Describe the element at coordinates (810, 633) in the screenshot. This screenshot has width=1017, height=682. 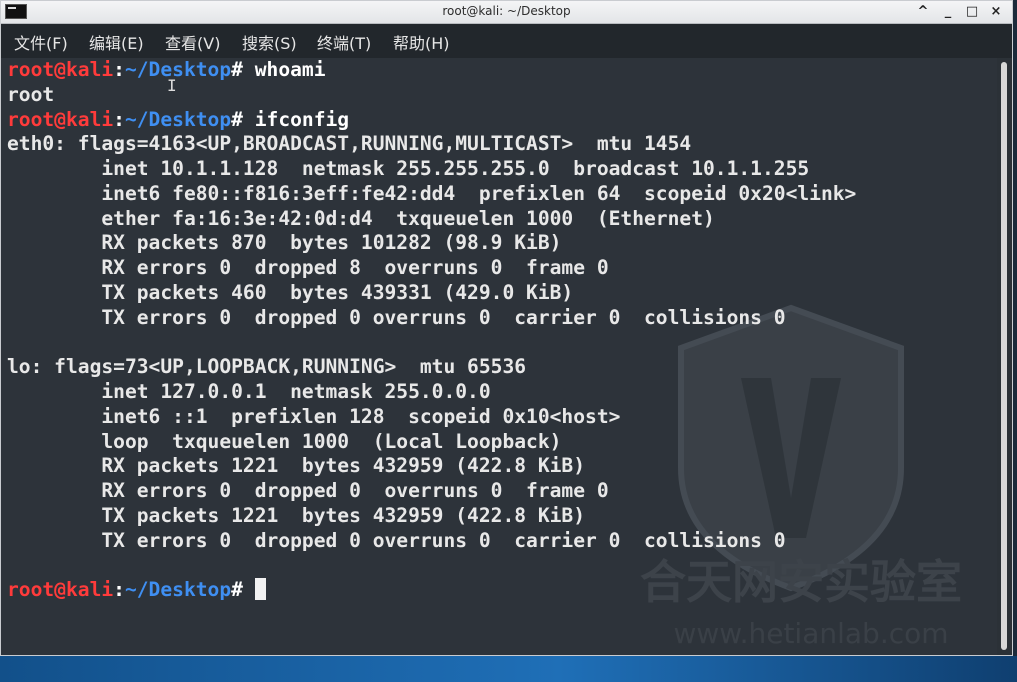
I see `watermark-url: www.hetianlab.com` at that location.